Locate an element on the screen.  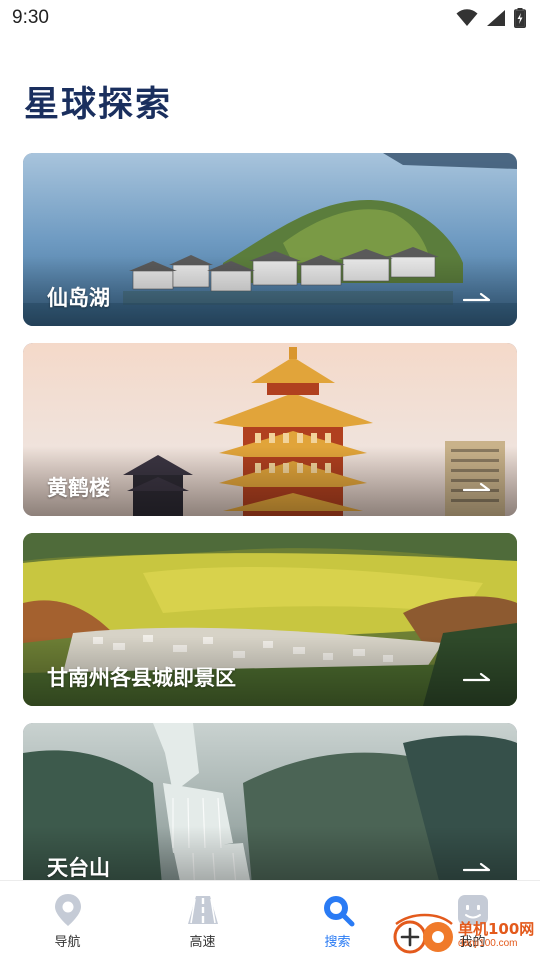
card-title: 甘南州各县城即景区 is located at coordinates (141, 678).